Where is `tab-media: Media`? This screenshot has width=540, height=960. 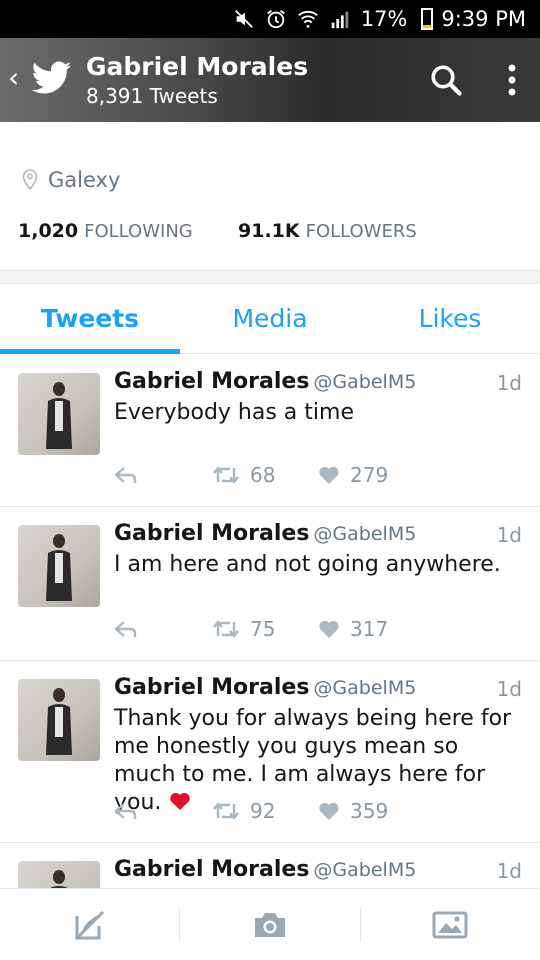 tab-media: Media is located at coordinates (270, 318).